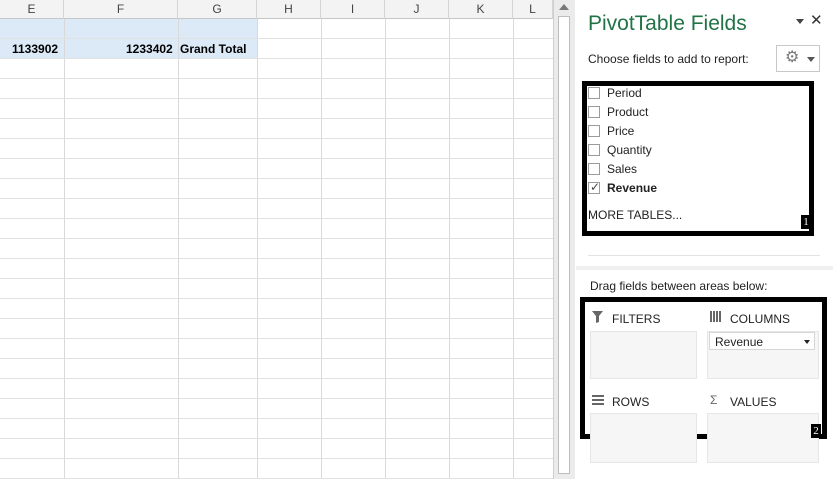 The width and height of the screenshot is (833, 479). I want to click on drag-fields-label: Drag fields between areas below:, so click(679, 286).